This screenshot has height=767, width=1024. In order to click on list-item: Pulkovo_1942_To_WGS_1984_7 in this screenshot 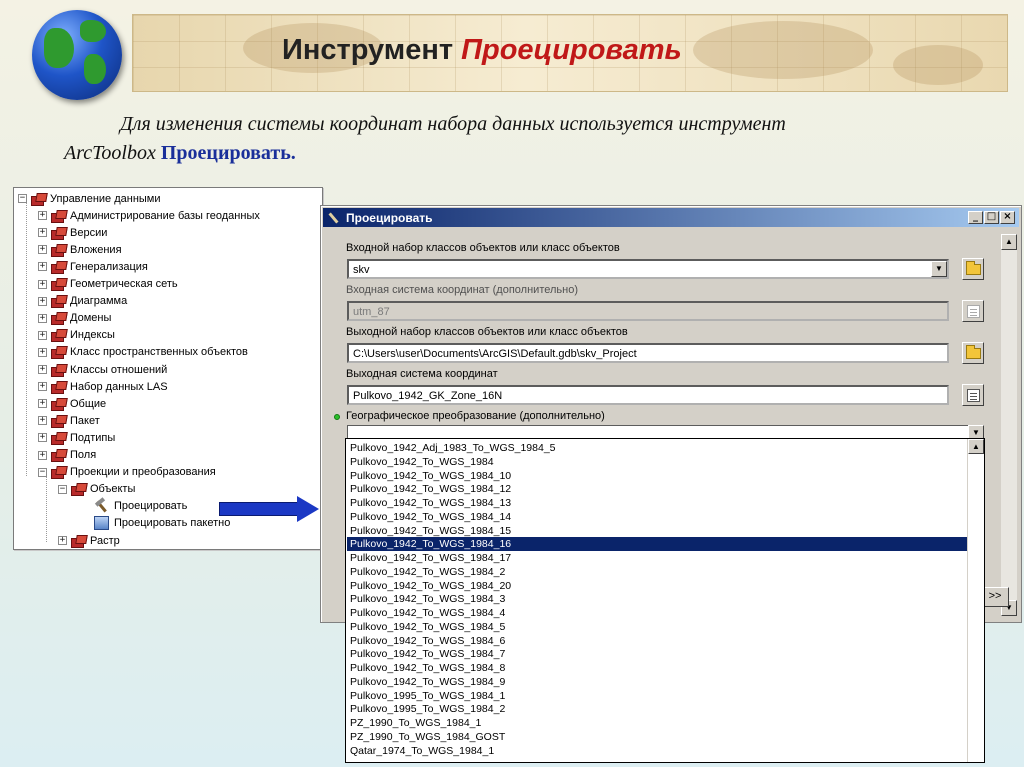, I will do `click(647, 654)`.